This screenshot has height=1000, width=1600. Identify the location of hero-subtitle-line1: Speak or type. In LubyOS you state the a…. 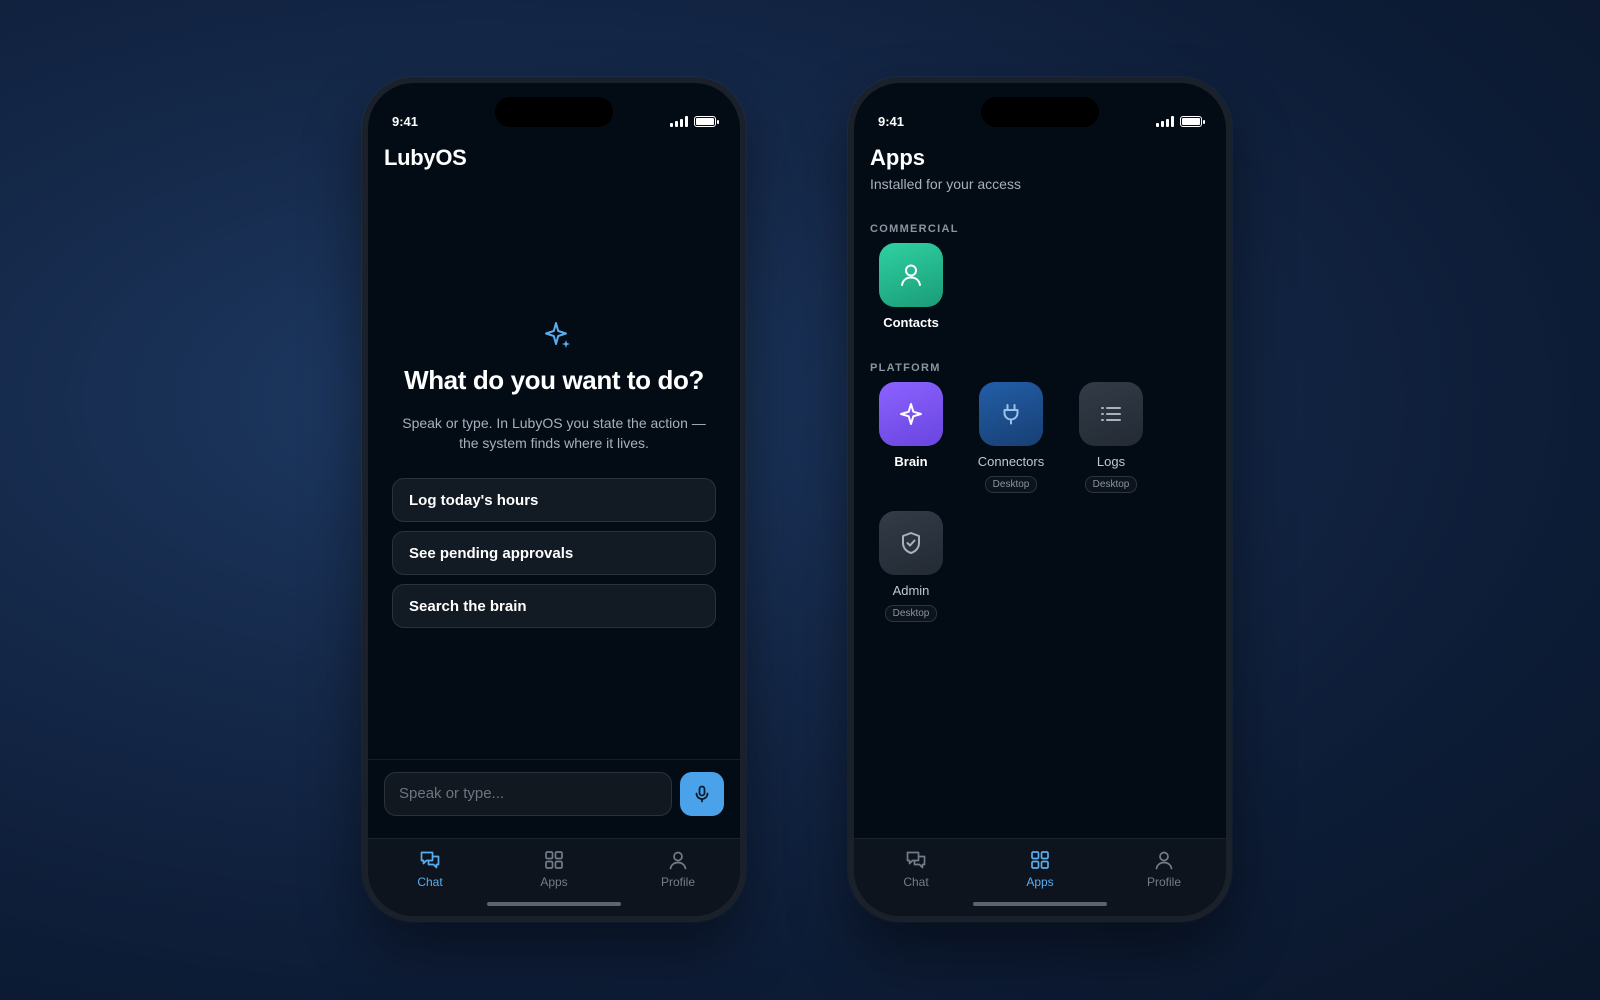
(554, 423).